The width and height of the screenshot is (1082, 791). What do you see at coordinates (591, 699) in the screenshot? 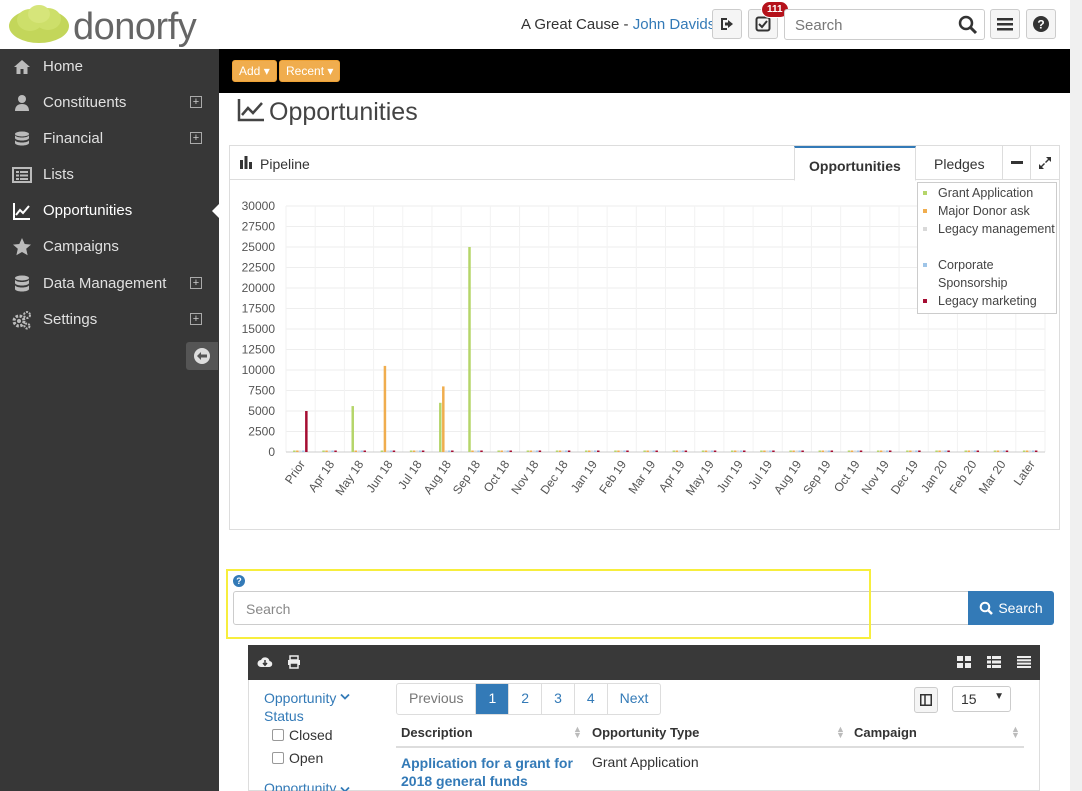
I see `page-4-button: 4` at bounding box center [591, 699].